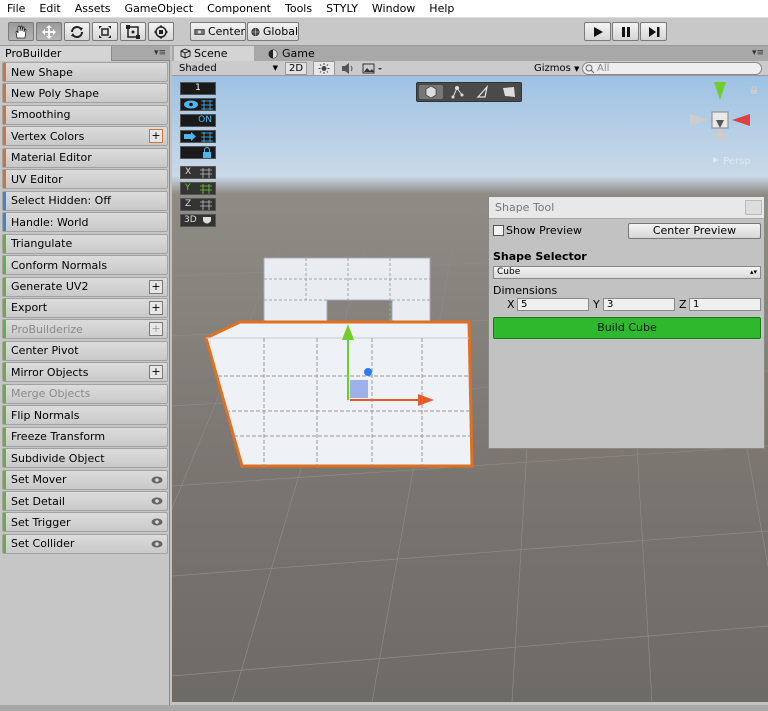 Image resolution: width=768 pixels, height=711 pixels. What do you see at coordinates (198, 104) in the screenshot?
I see `overlay-visibility-toggle` at bounding box center [198, 104].